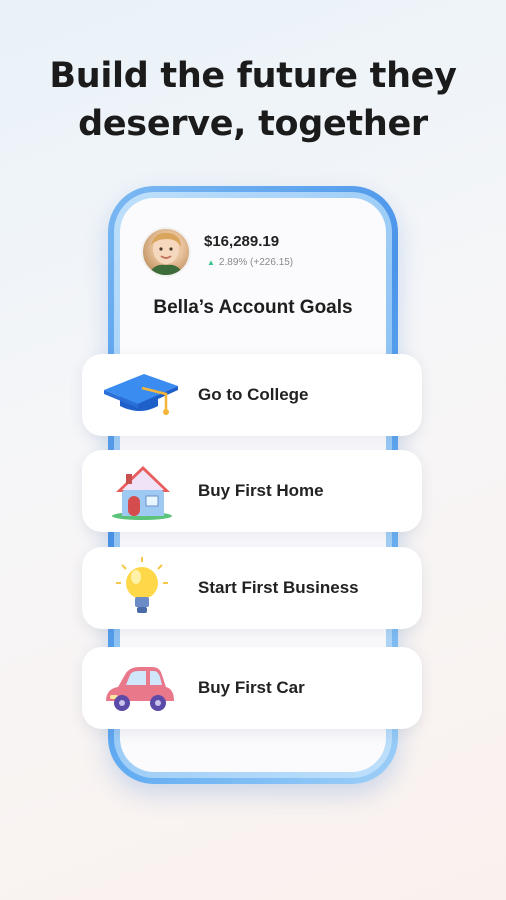  What do you see at coordinates (140, 688) in the screenshot?
I see `car-icon` at bounding box center [140, 688].